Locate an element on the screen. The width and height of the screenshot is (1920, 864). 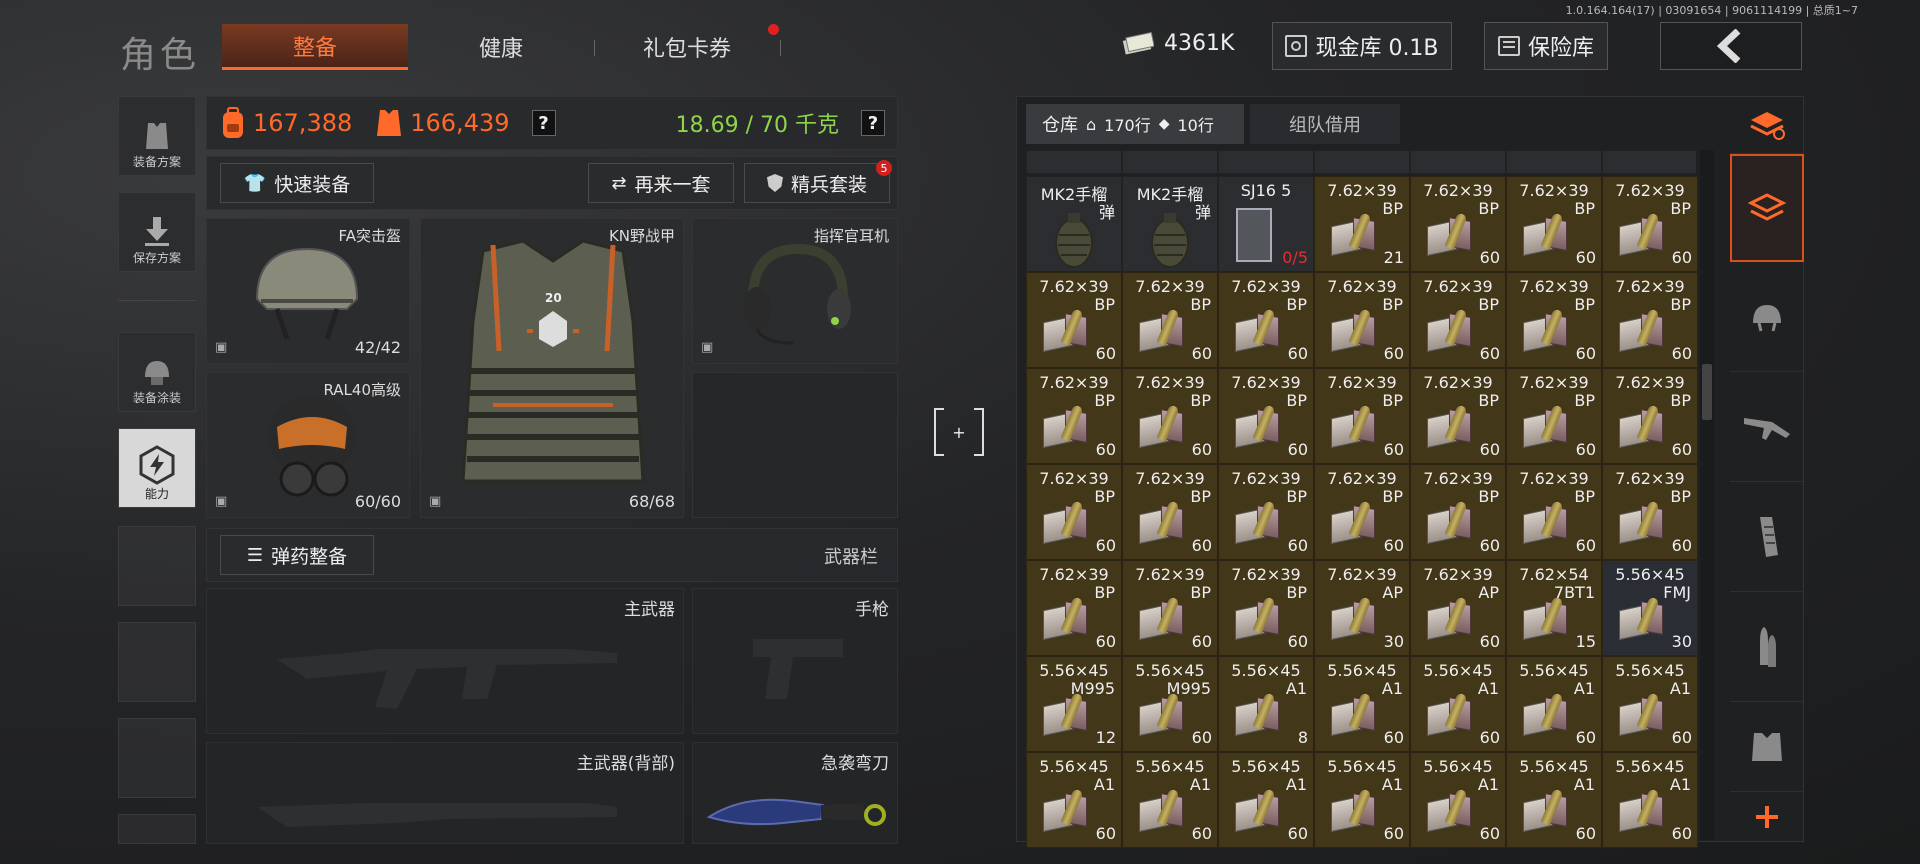
equipment-paint-button: 装备涂装 is located at coordinates (157, 372).